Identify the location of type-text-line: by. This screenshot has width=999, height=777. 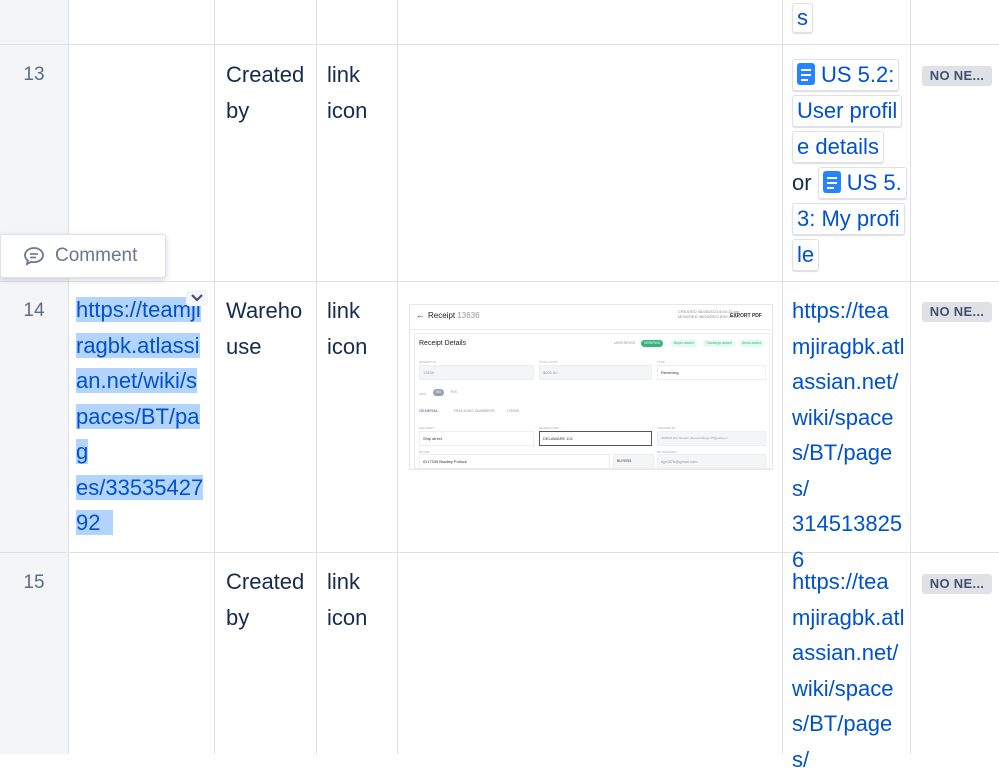
(238, 110).